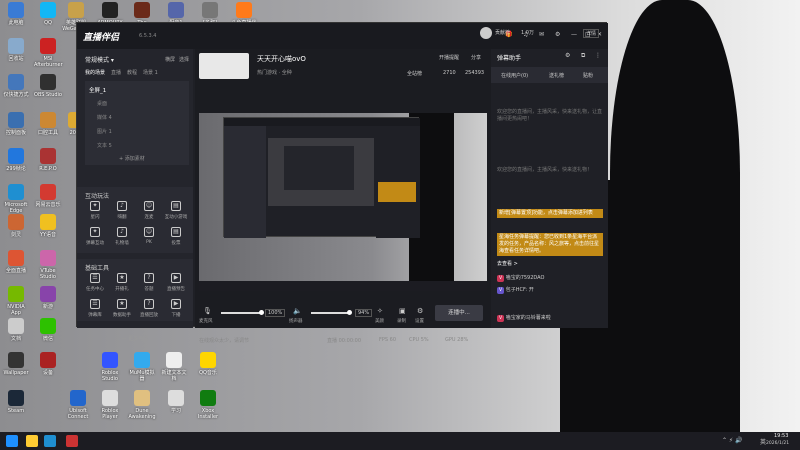 The height and width of the screenshot is (450, 800). I want to click on chat-settings-icon: ⚙, so click(567, 55).